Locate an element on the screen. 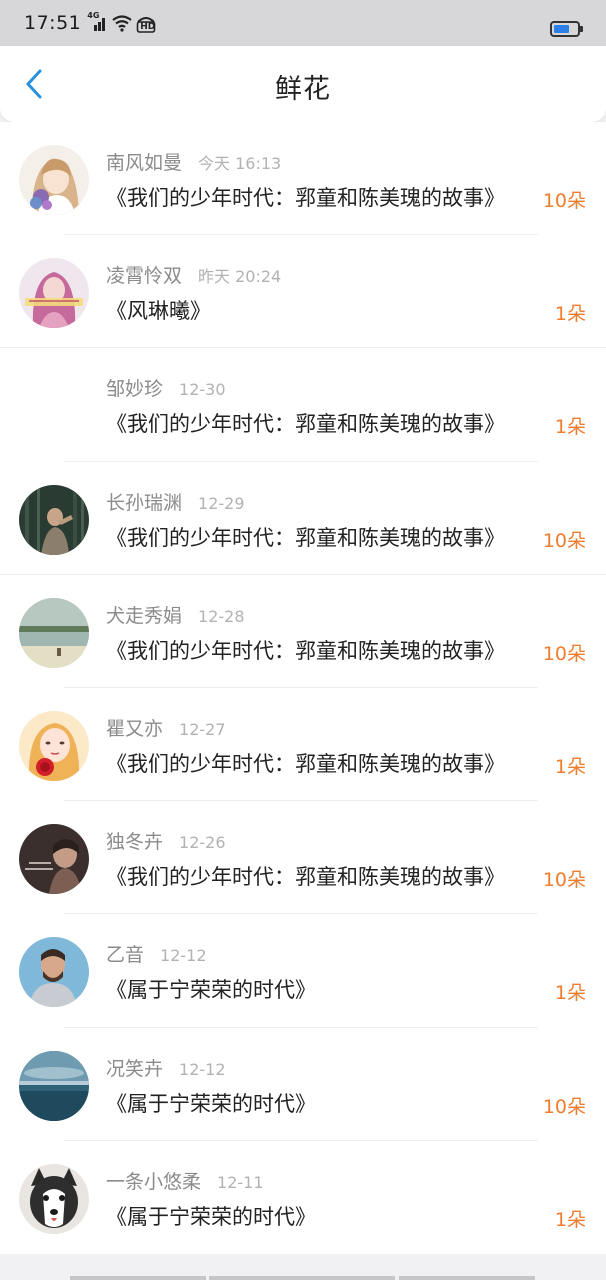  status-time: 17:51 is located at coordinates (53, 23).